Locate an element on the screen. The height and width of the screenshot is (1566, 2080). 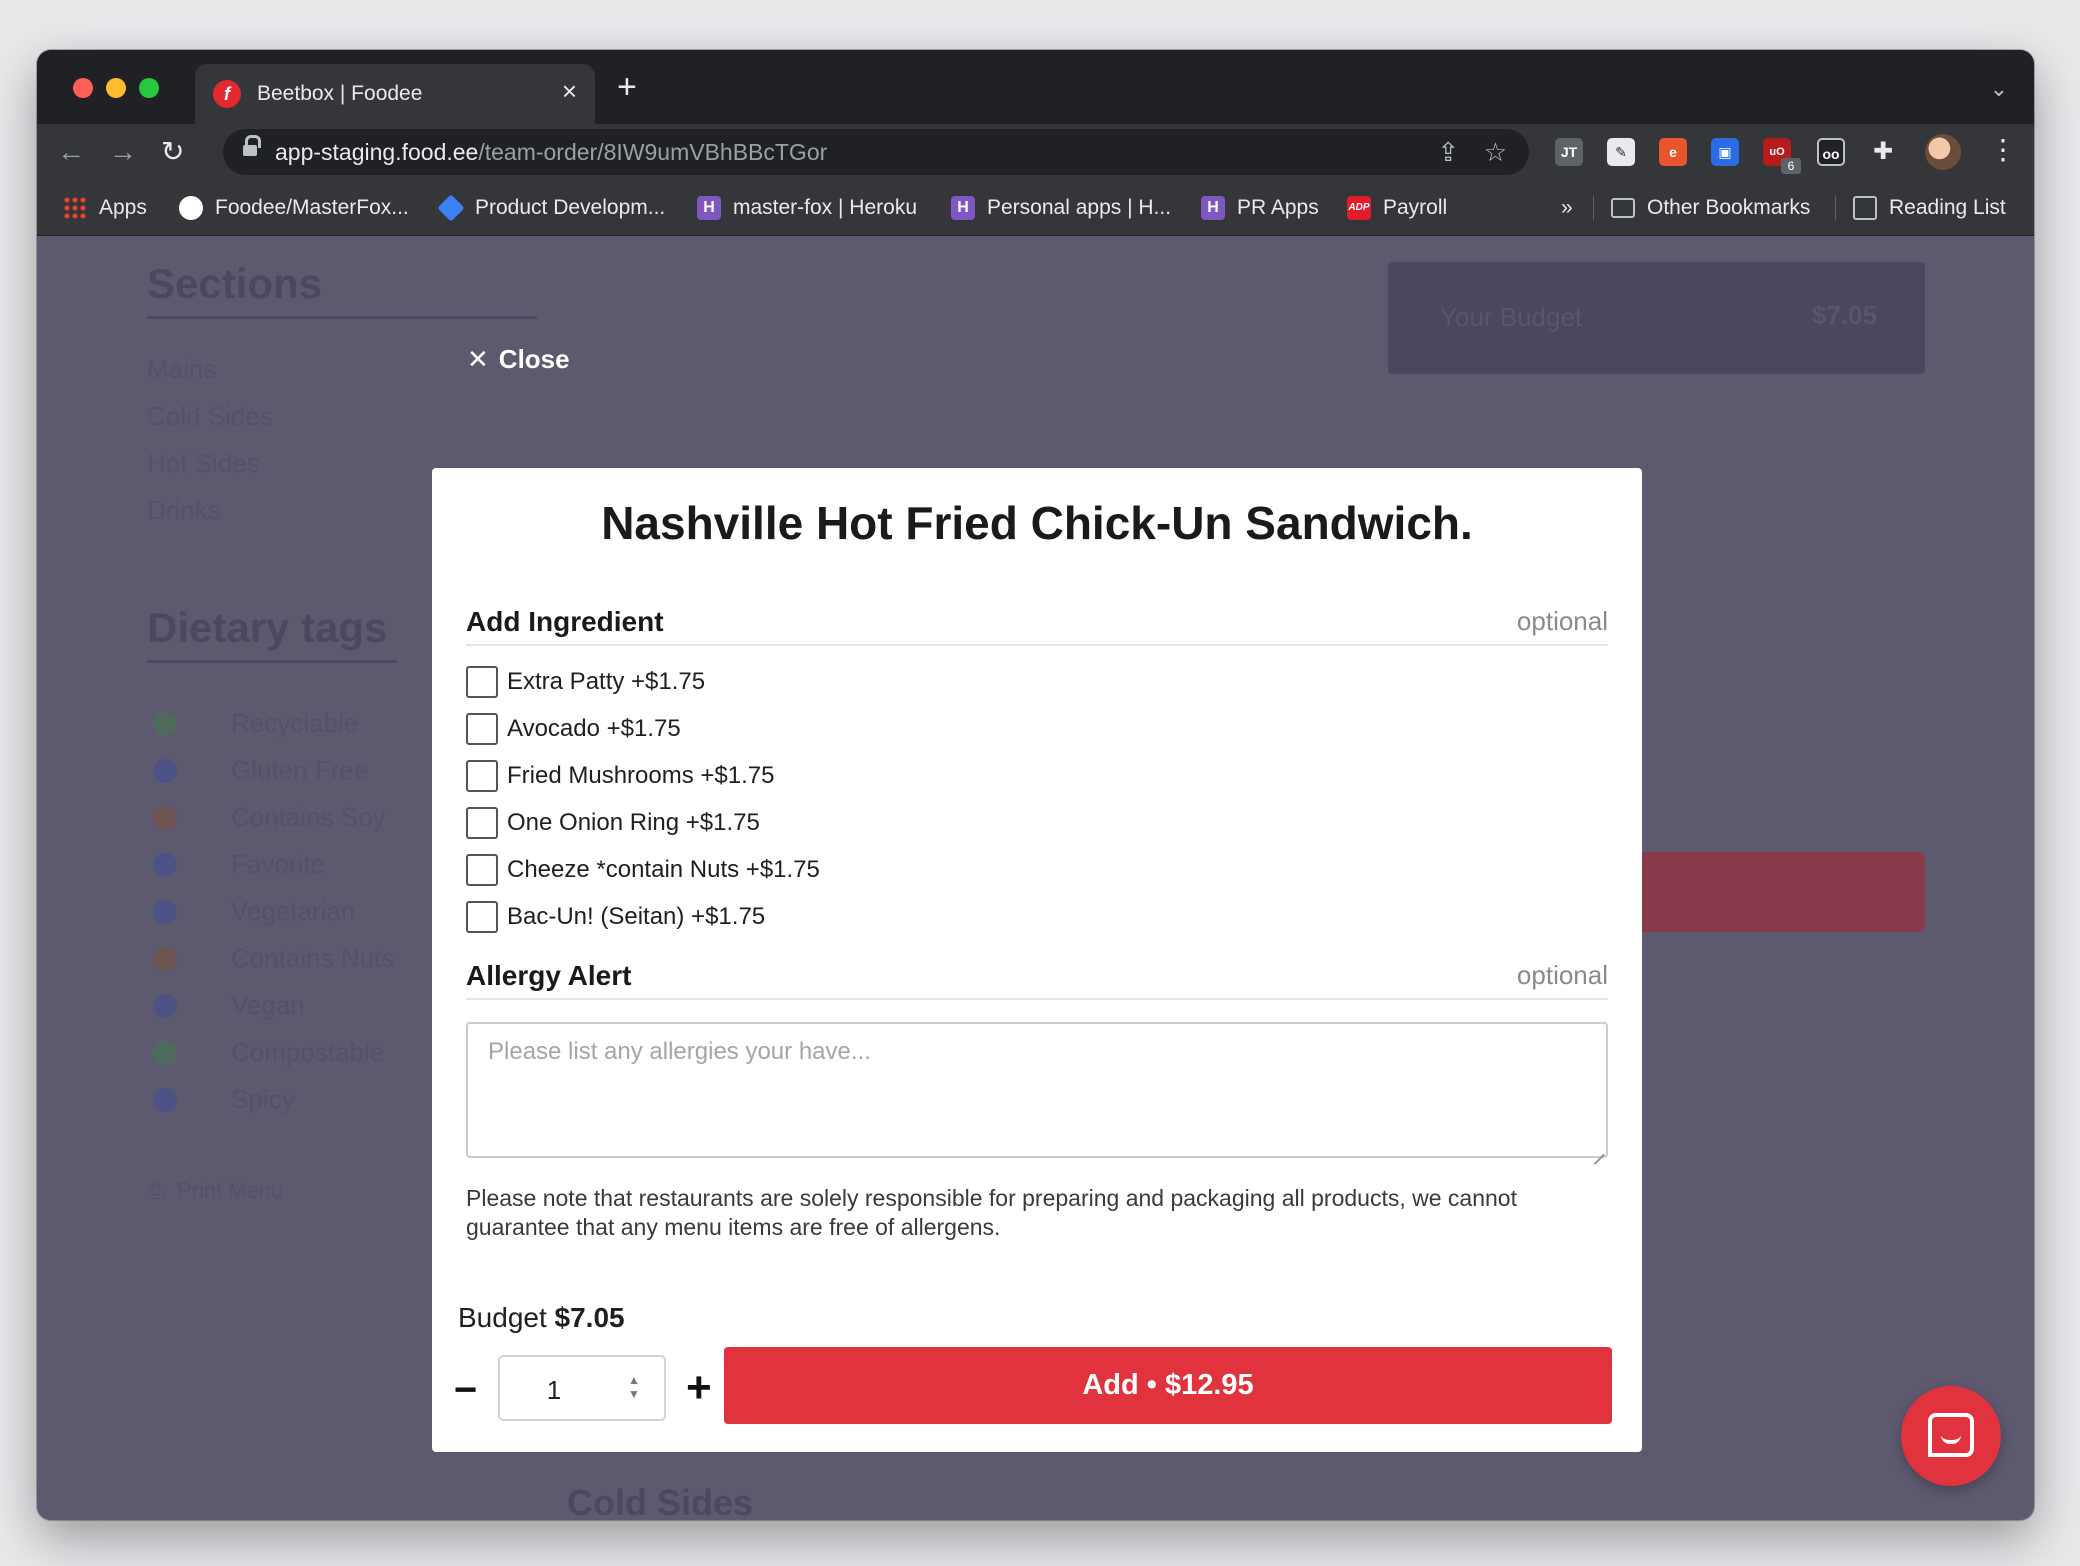
ingredient-option: Cheeze *contain Nuts +$1.75 is located at coordinates (643, 870).